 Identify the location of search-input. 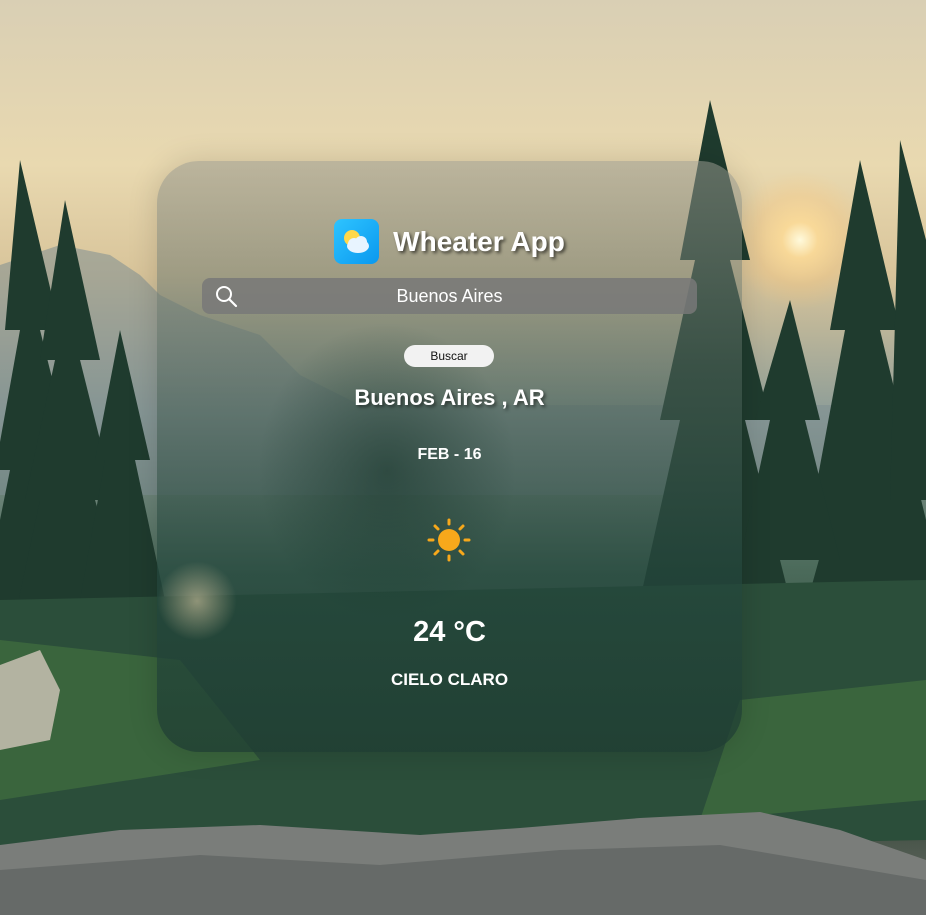
(449, 296).